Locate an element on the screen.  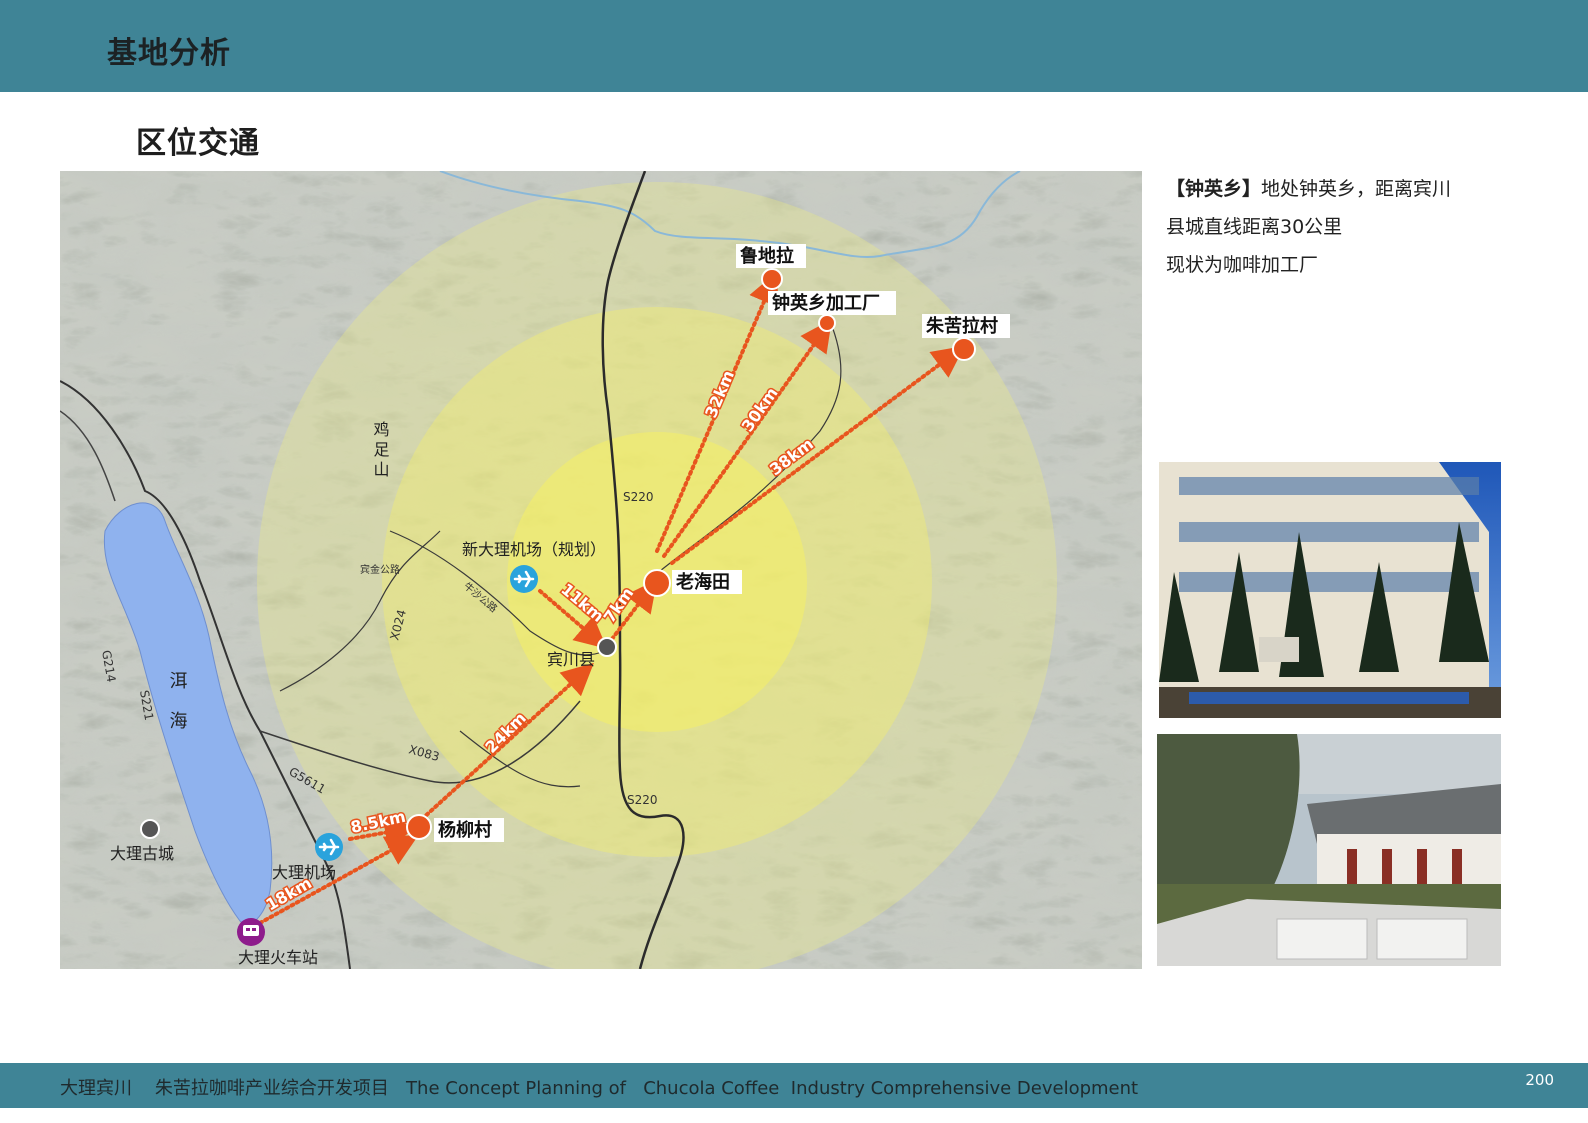
marker-zhukulacun is located at coordinates (964, 349).